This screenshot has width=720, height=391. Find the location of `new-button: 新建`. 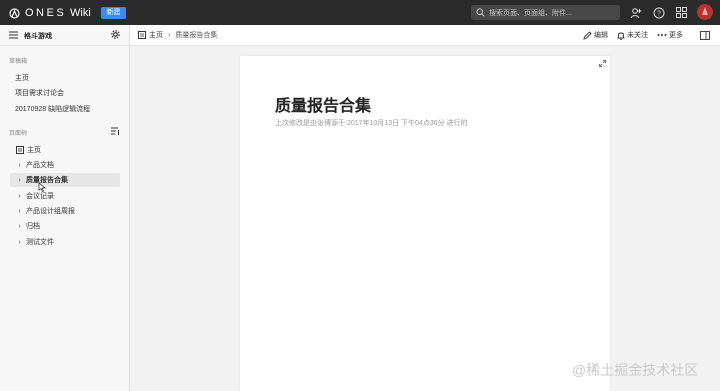

new-button: 新建 is located at coordinates (113, 13).